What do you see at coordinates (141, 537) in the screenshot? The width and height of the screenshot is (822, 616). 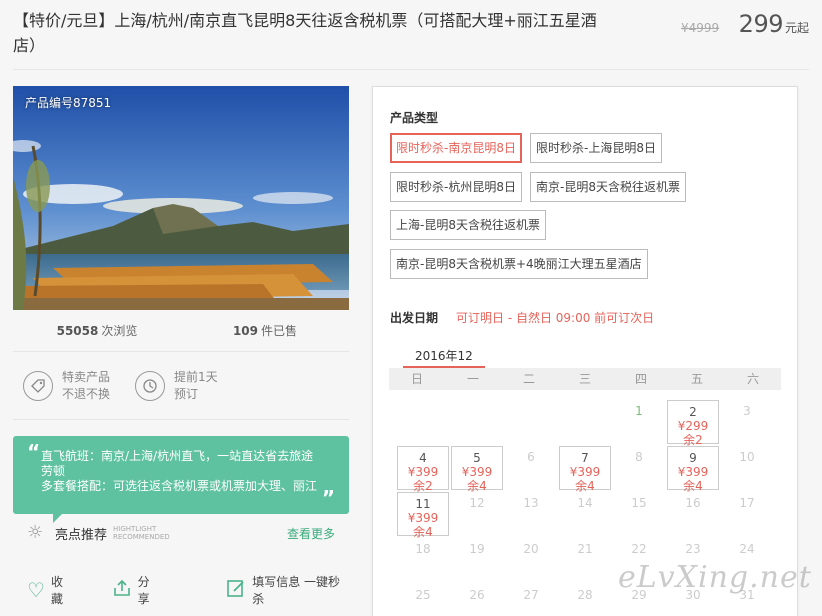 I see `highlight-en-line2: RECOMMENDED` at bounding box center [141, 537].